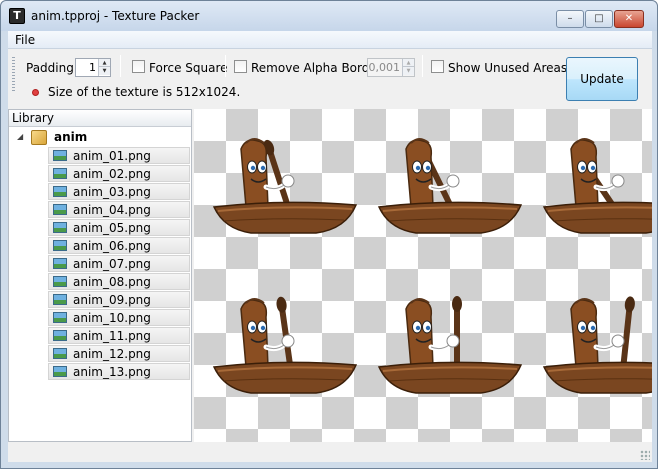 This screenshot has width=658, height=469. I want to click on padding-spin-arrows: ▲ ▼, so click(104, 67).